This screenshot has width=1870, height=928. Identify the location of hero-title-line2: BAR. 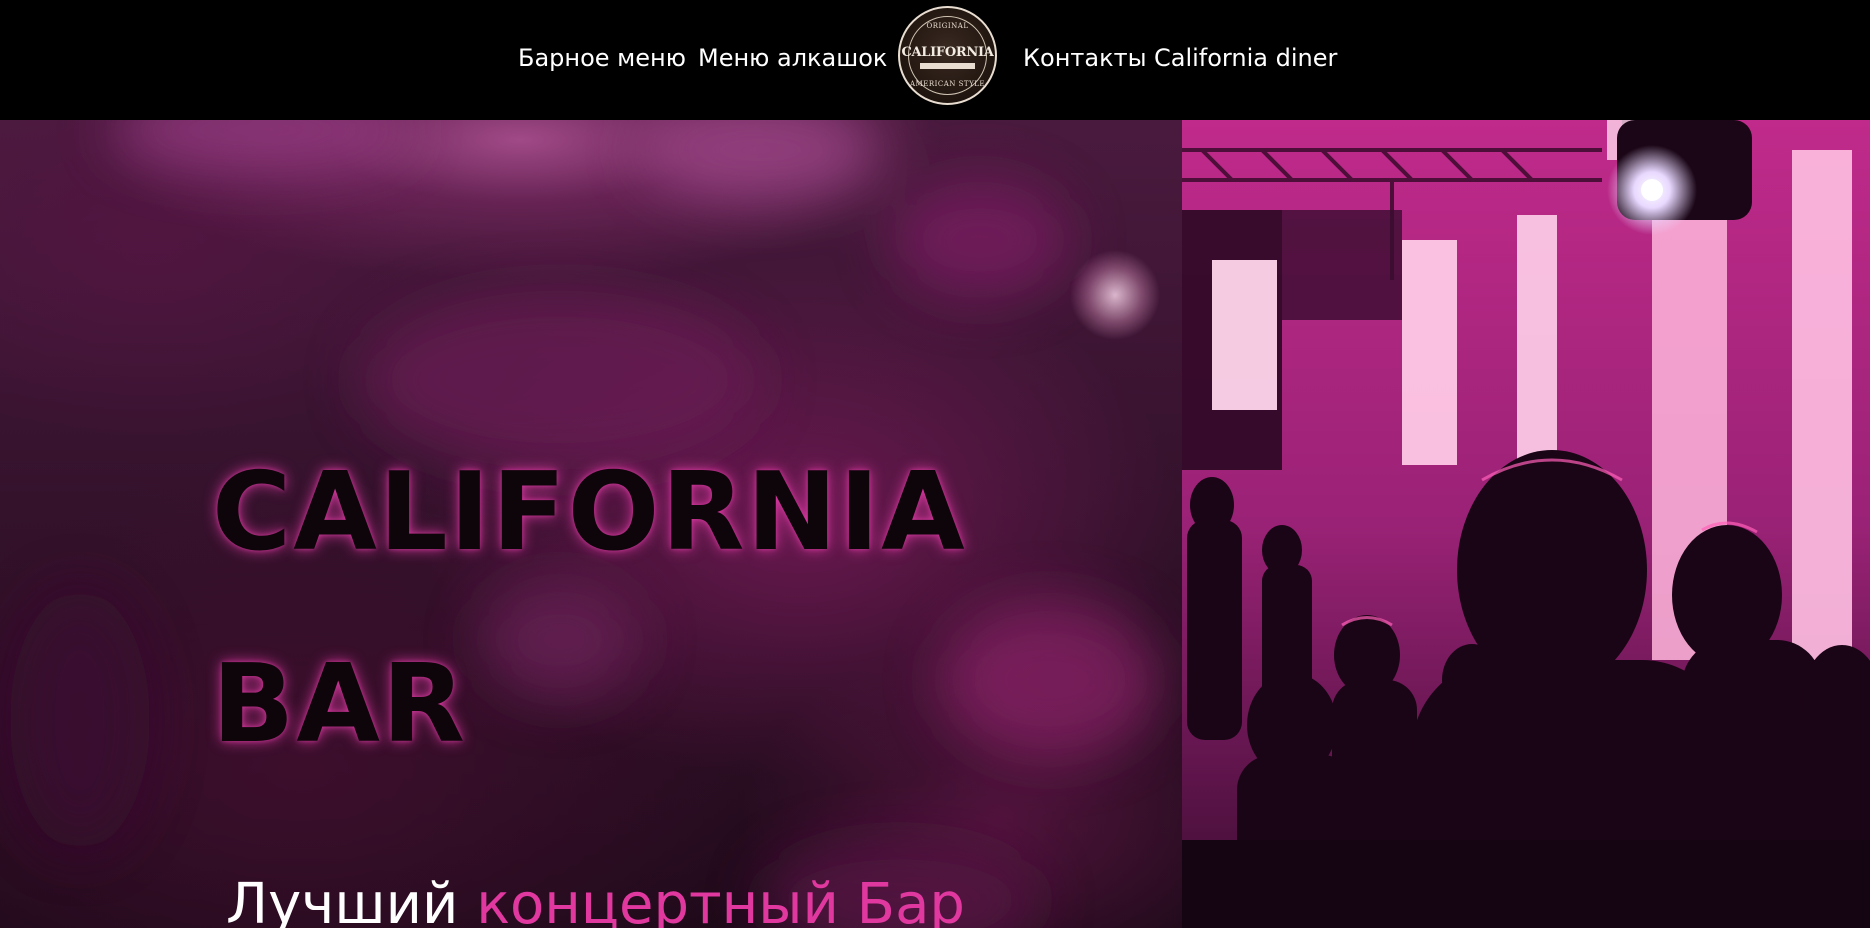
(340, 704).